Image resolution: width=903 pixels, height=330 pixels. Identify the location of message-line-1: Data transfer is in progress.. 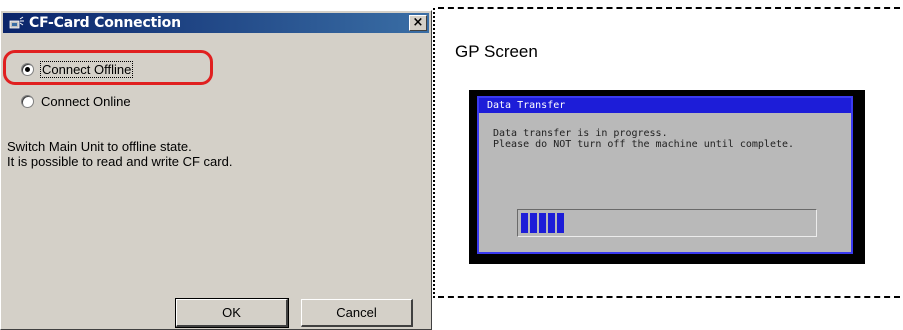
(580, 133).